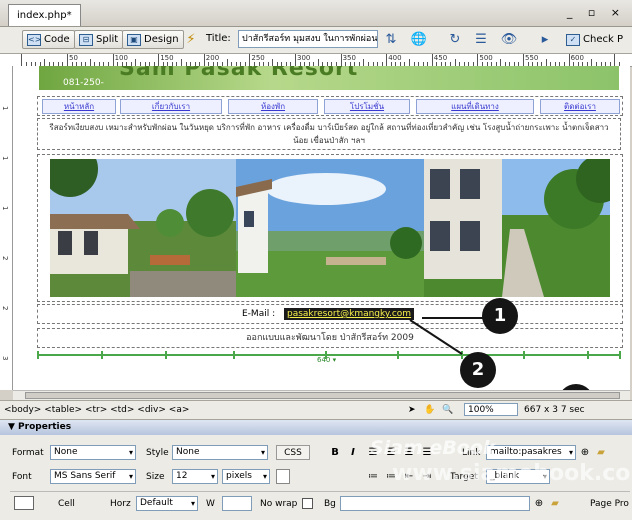 The image size is (632, 520). Describe the element at coordinates (353, 452) in the screenshot. I see `italic-icon: I` at that location.